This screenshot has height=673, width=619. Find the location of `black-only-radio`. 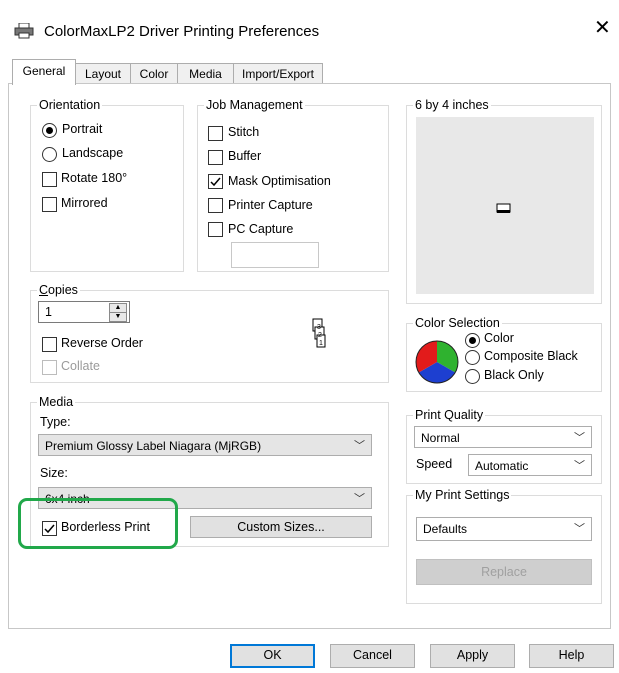

black-only-radio is located at coordinates (472, 376).